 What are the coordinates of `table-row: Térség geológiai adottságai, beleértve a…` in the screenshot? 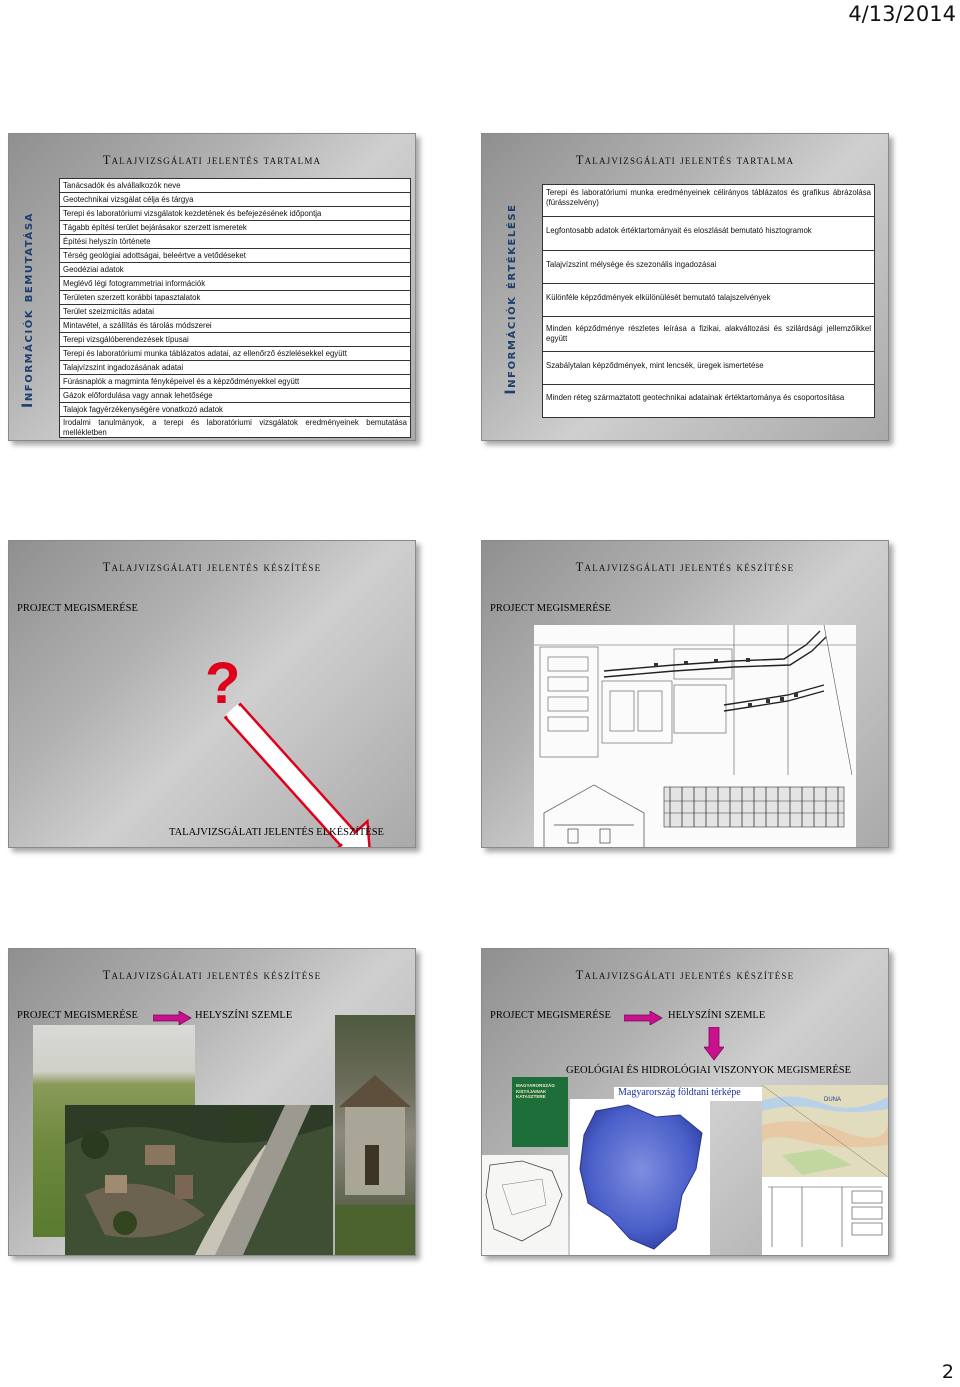 It's located at (235, 256).